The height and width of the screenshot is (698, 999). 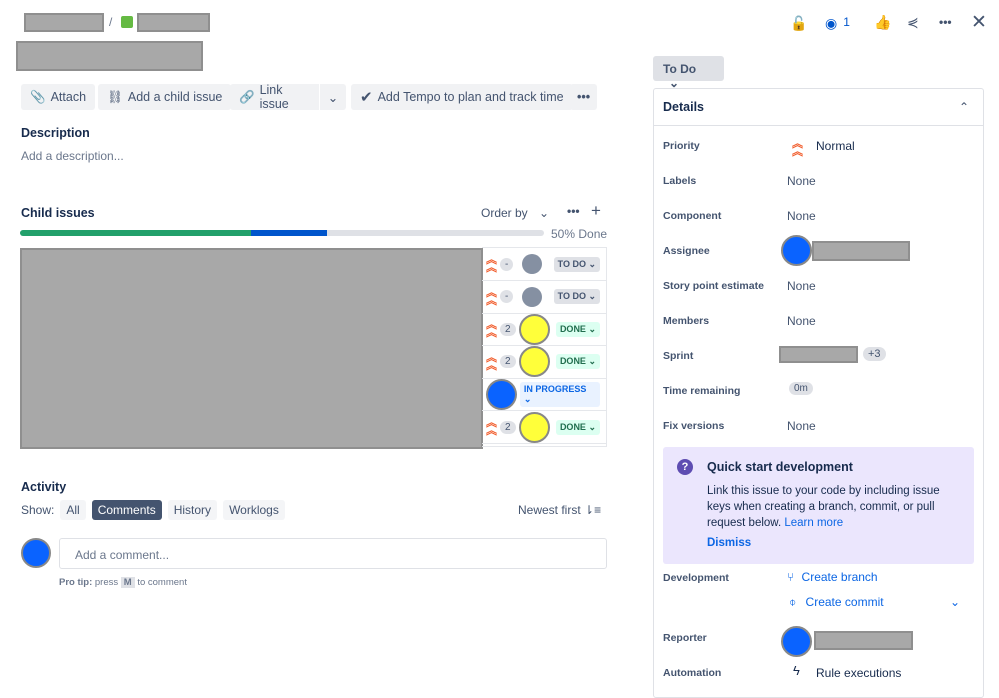 What do you see at coordinates (58, 97) in the screenshot?
I see `attach-button: 📎 Attach` at bounding box center [58, 97].